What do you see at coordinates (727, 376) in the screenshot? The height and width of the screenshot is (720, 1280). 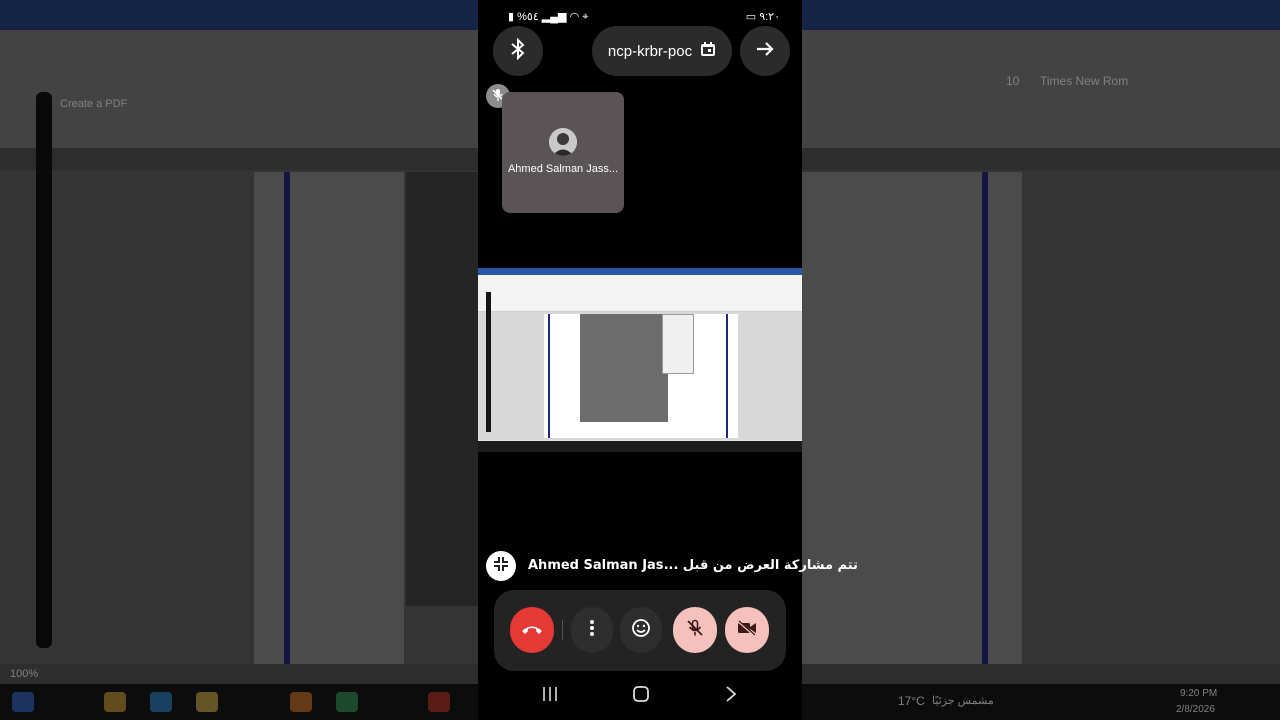 I see `shared-page-border-right` at bounding box center [727, 376].